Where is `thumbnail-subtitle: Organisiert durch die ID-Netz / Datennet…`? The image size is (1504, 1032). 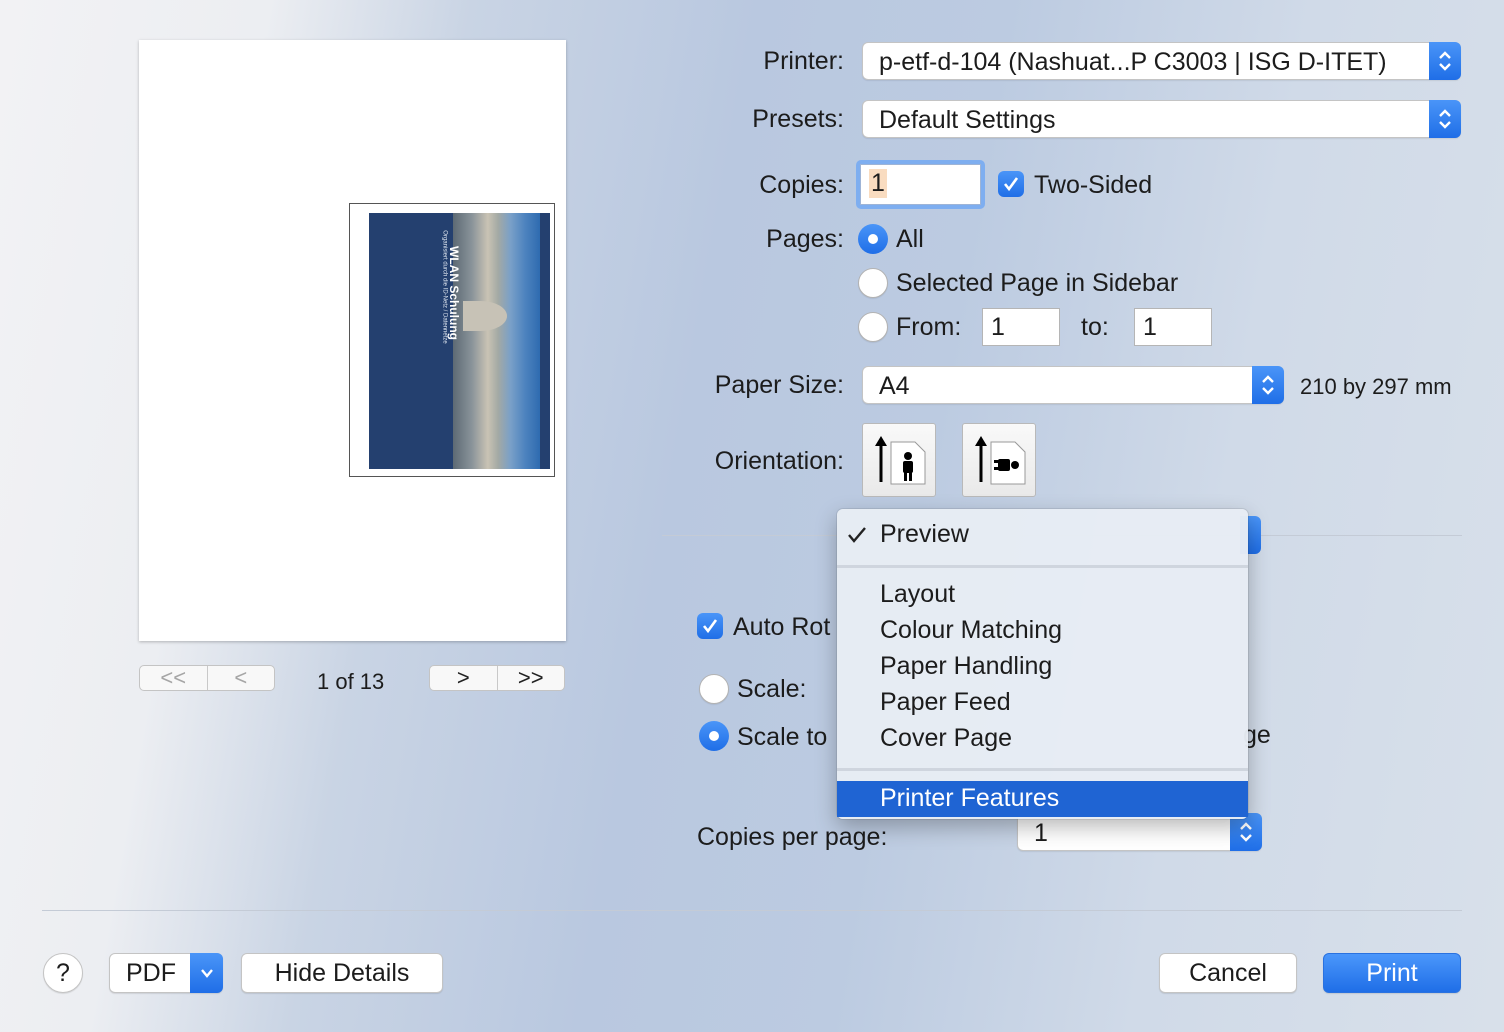 thumbnail-subtitle: Organisiert durch die ID-Netz / Datennet… is located at coordinates (444, 287).